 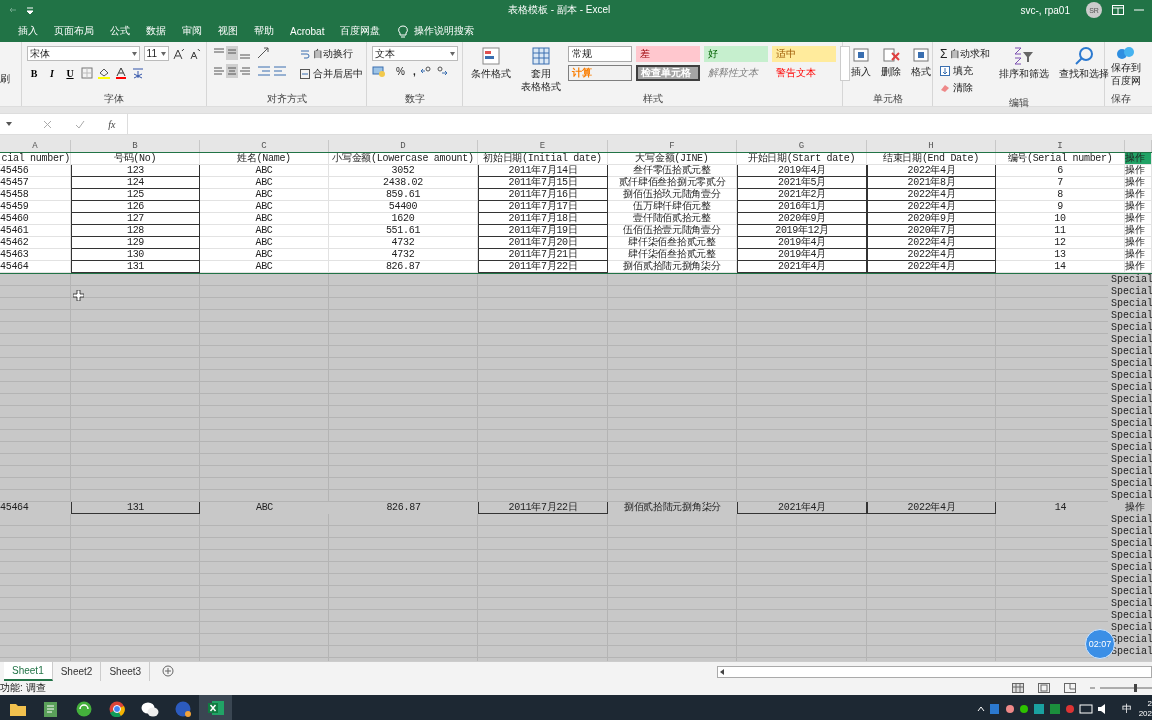 What do you see at coordinates (138, 73) in the screenshot?
I see `phonetic-icon` at bounding box center [138, 73].